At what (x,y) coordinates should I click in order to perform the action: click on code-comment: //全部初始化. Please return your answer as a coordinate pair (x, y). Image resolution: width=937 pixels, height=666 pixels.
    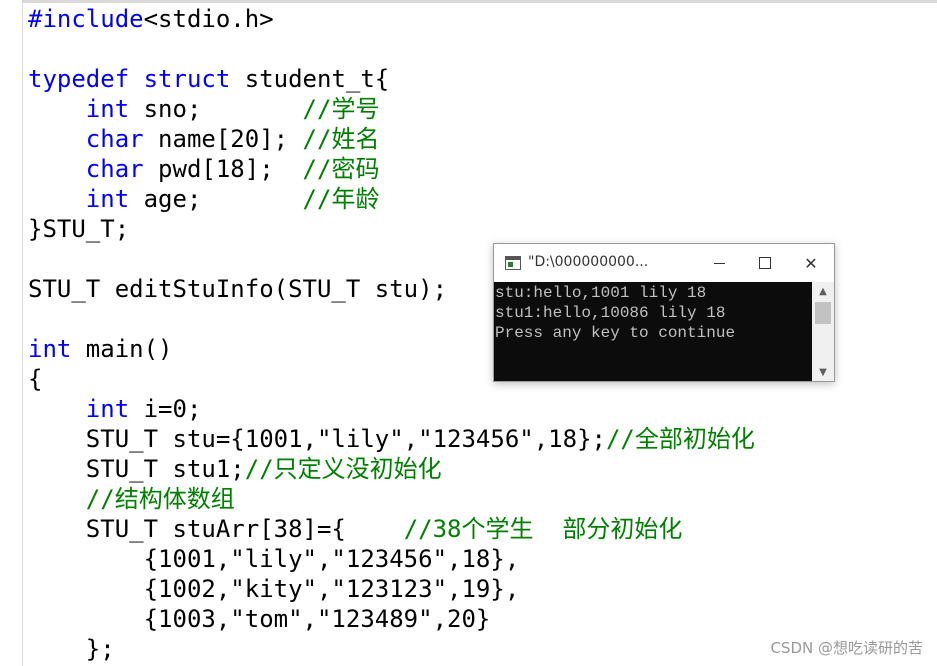
    Looking at the image, I should click on (680, 439).